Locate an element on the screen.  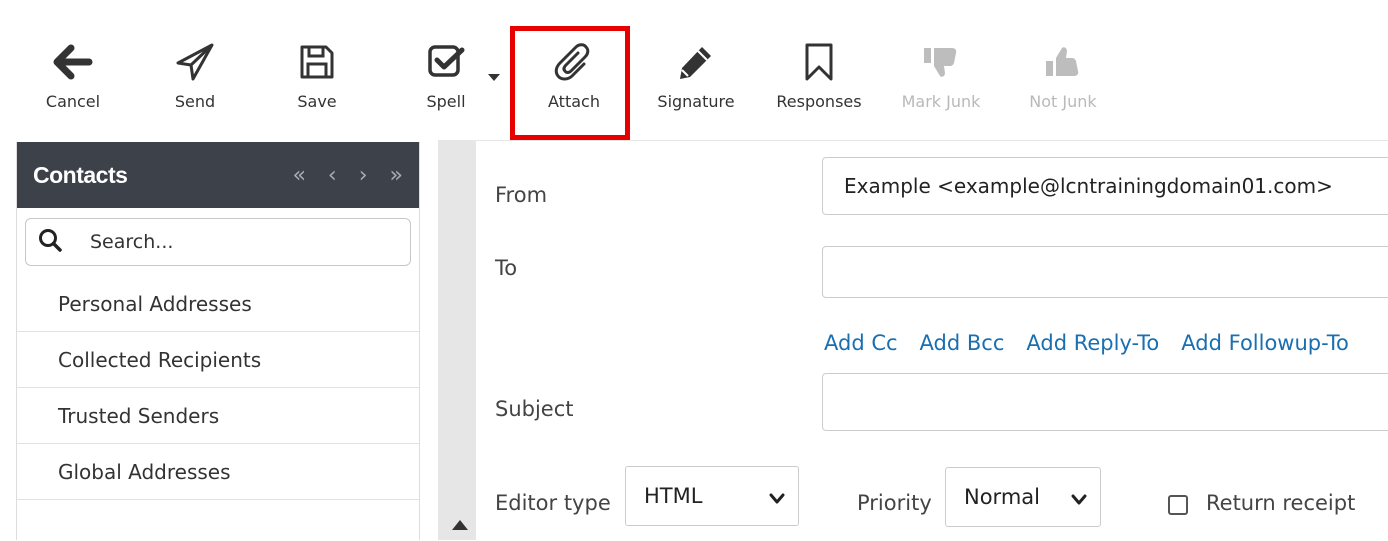
attach-button: Attach is located at coordinates (574, 80).